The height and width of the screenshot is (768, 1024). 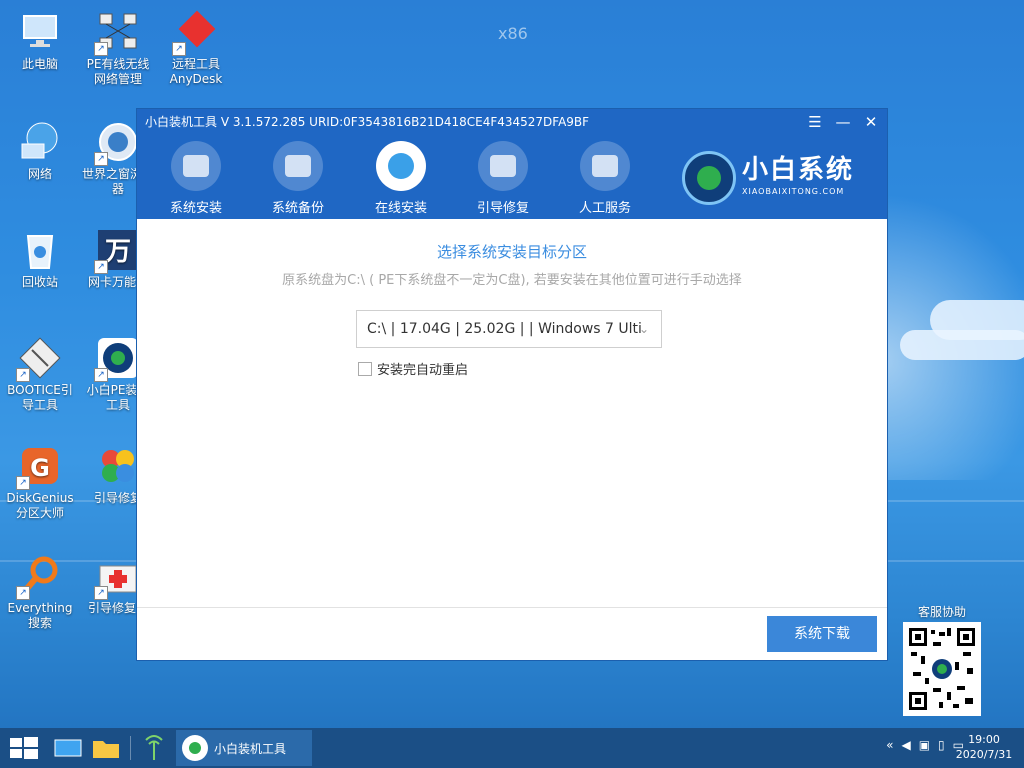 What do you see at coordinates (984, 739) in the screenshot?
I see `clock-time: 19:00` at bounding box center [984, 739].